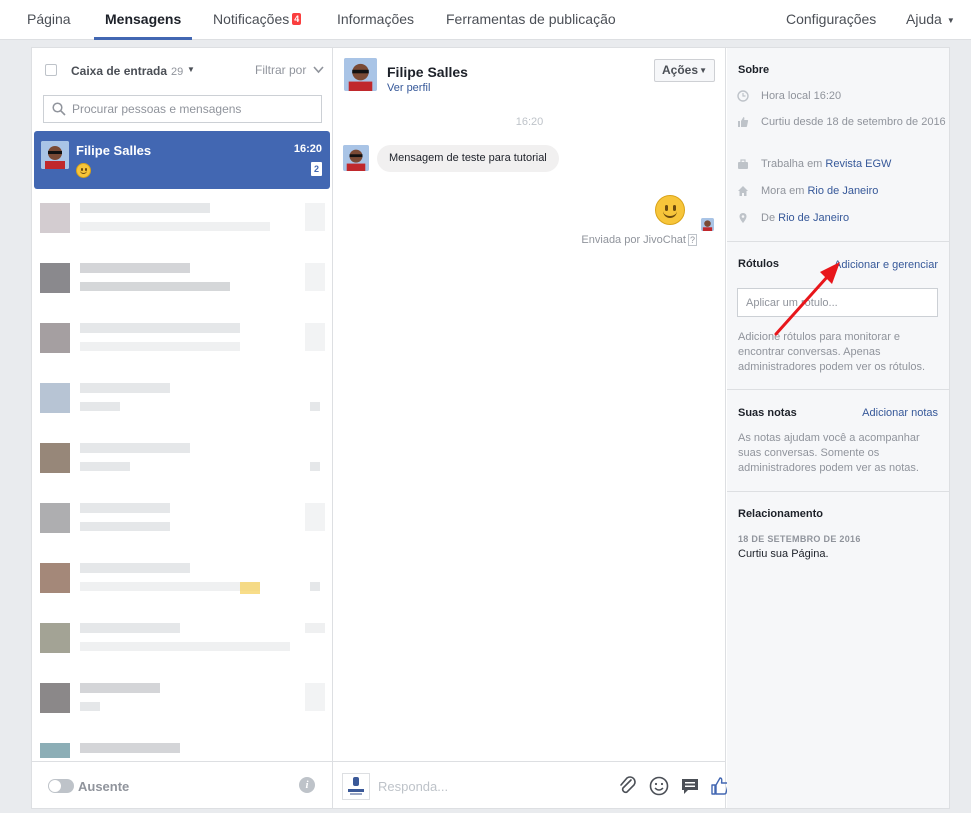 The height and width of the screenshot is (813, 971). What do you see at coordinates (114, 150) in the screenshot?
I see `conversation-name: Filipe Salles` at bounding box center [114, 150].